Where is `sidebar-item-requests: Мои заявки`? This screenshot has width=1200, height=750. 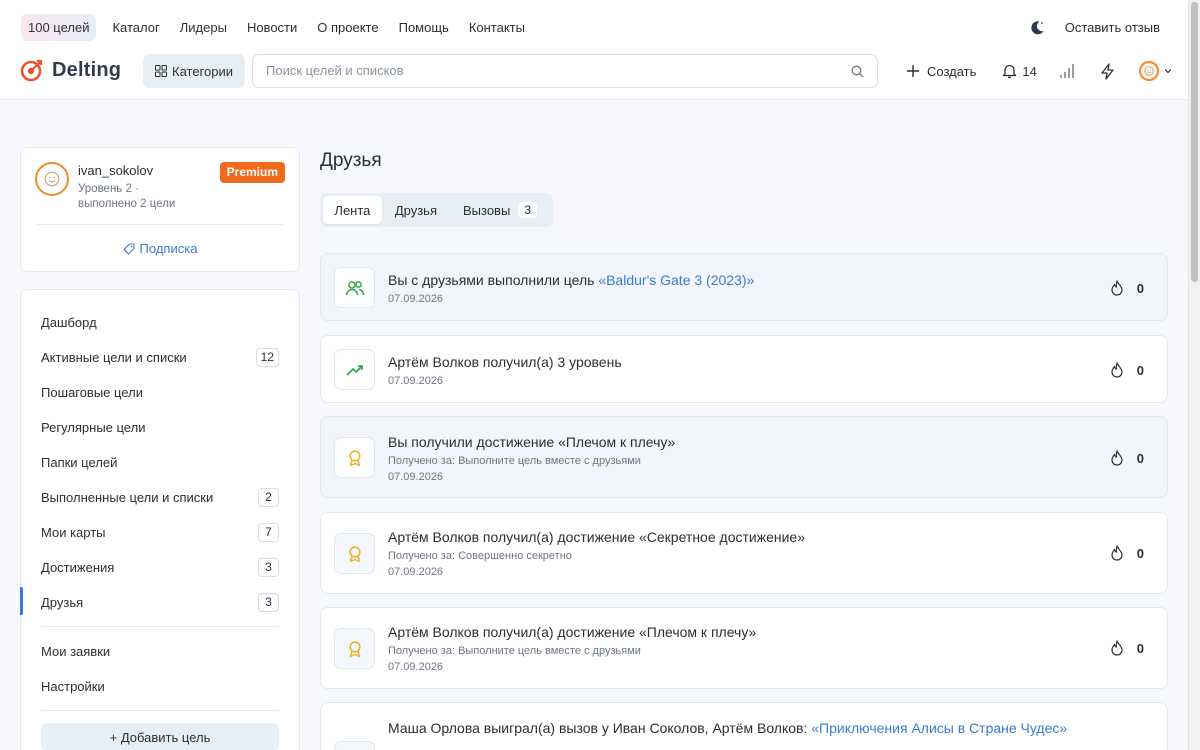 sidebar-item-requests: Мои заявки is located at coordinates (160, 651).